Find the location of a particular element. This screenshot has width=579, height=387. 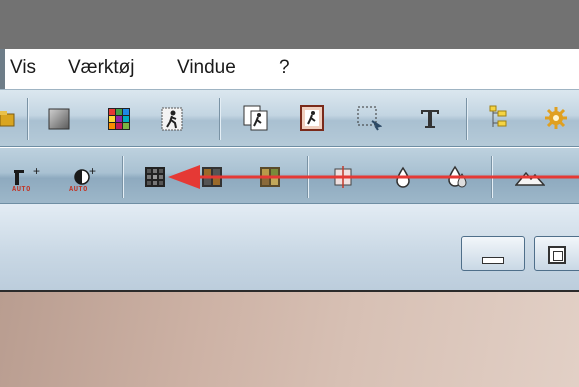

maximize-icon is located at coordinates (557, 255).